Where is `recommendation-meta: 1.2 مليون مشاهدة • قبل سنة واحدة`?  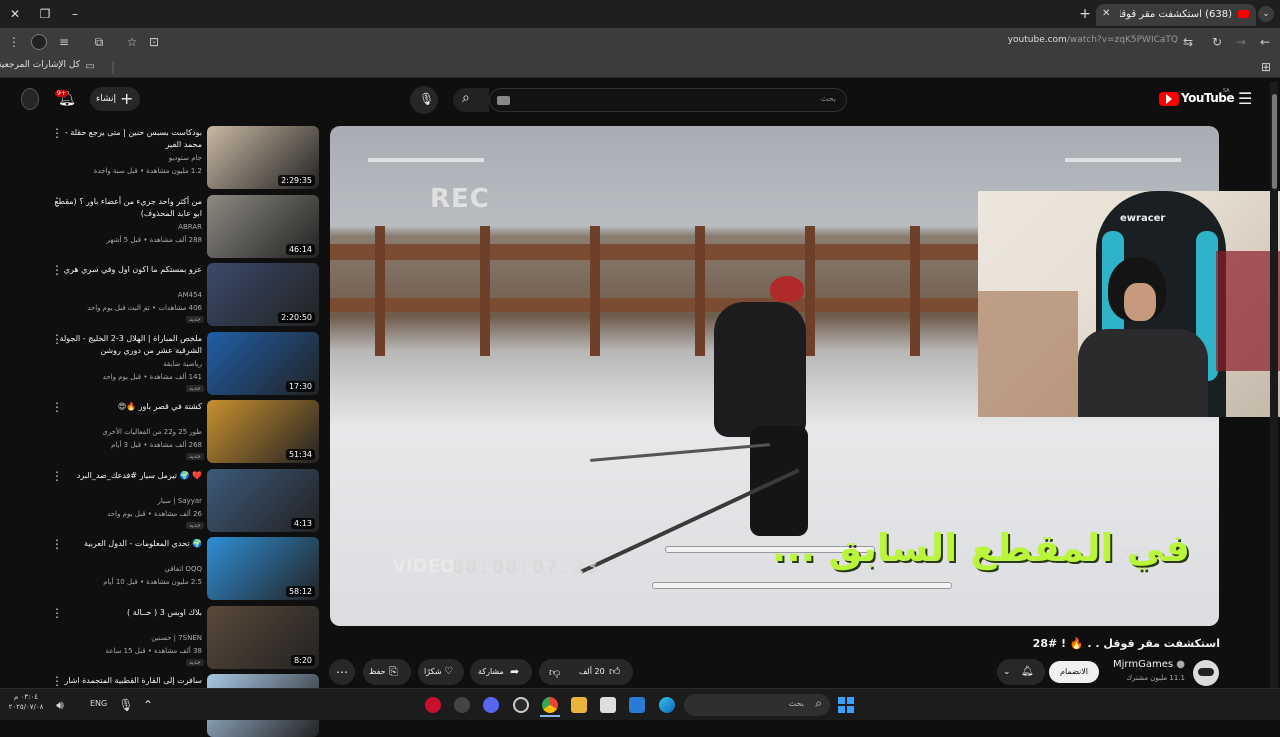
recommendation-meta: 1.2 مليون مشاهدة • قبل سنة واحدة is located at coordinates (147, 171).